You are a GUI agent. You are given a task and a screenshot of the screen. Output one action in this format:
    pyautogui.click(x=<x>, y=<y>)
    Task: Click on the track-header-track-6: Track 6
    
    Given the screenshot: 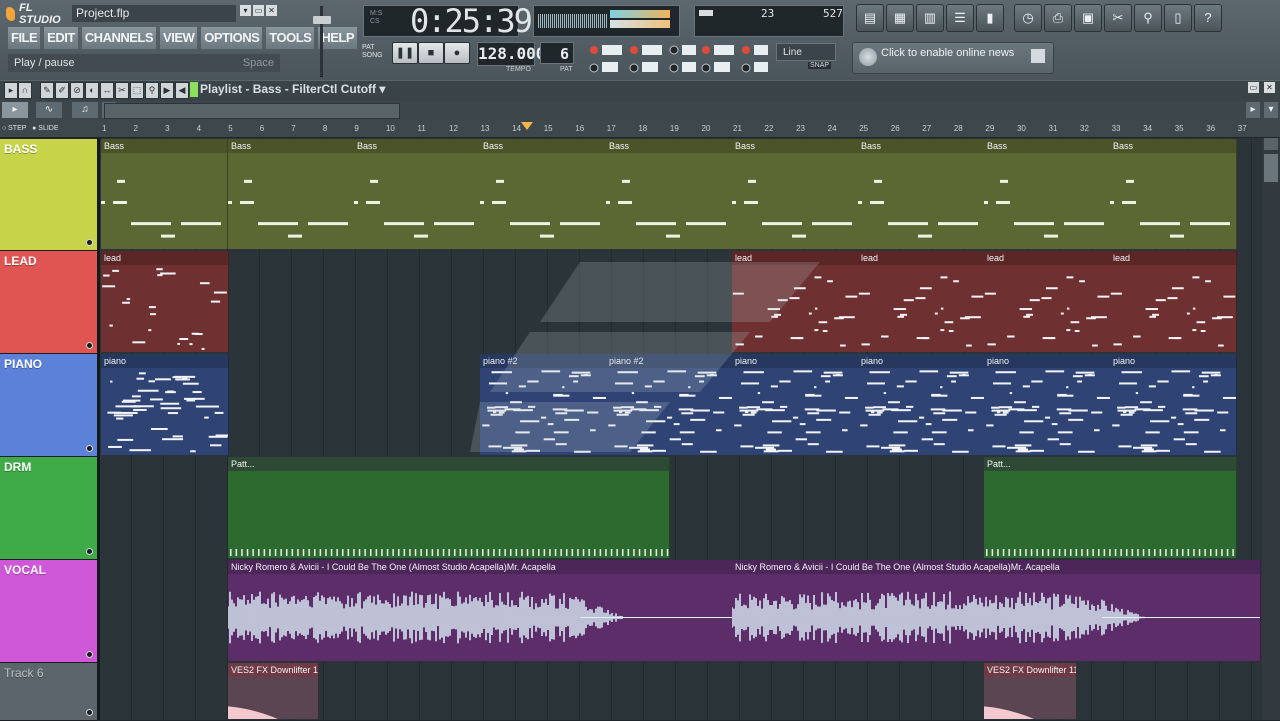 What is the action you would take?
    pyautogui.click(x=48, y=692)
    